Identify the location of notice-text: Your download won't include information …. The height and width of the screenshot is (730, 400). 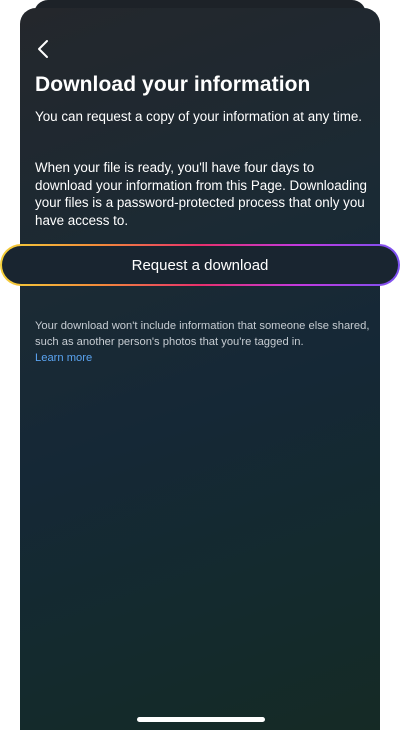
(202, 334).